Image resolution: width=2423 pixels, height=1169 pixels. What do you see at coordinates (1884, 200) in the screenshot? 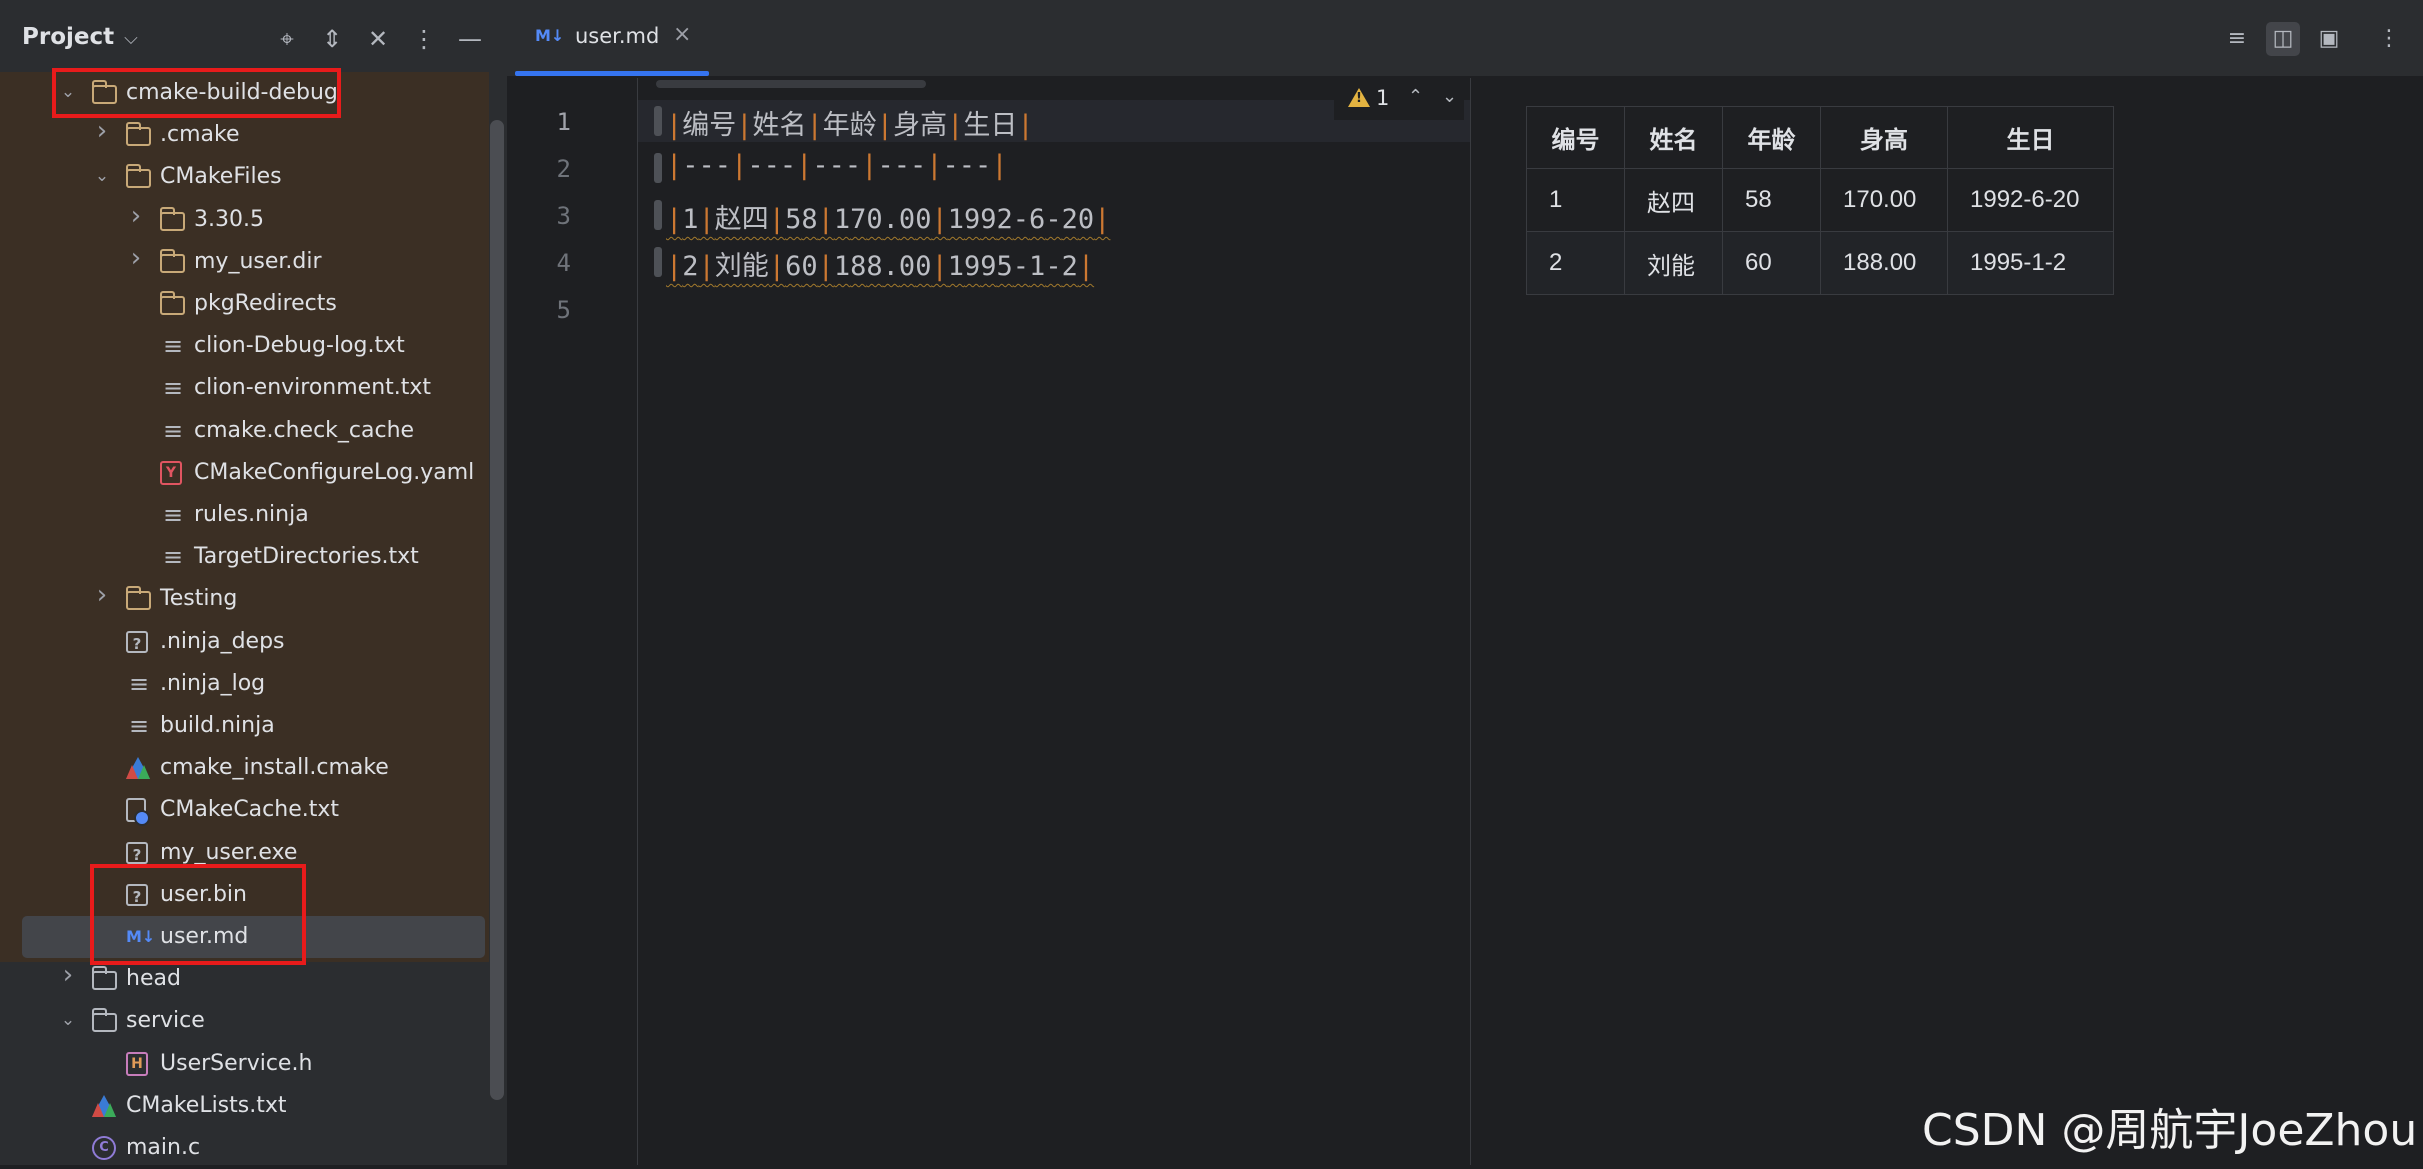
I see `table-cell: 170.00` at bounding box center [1884, 200].